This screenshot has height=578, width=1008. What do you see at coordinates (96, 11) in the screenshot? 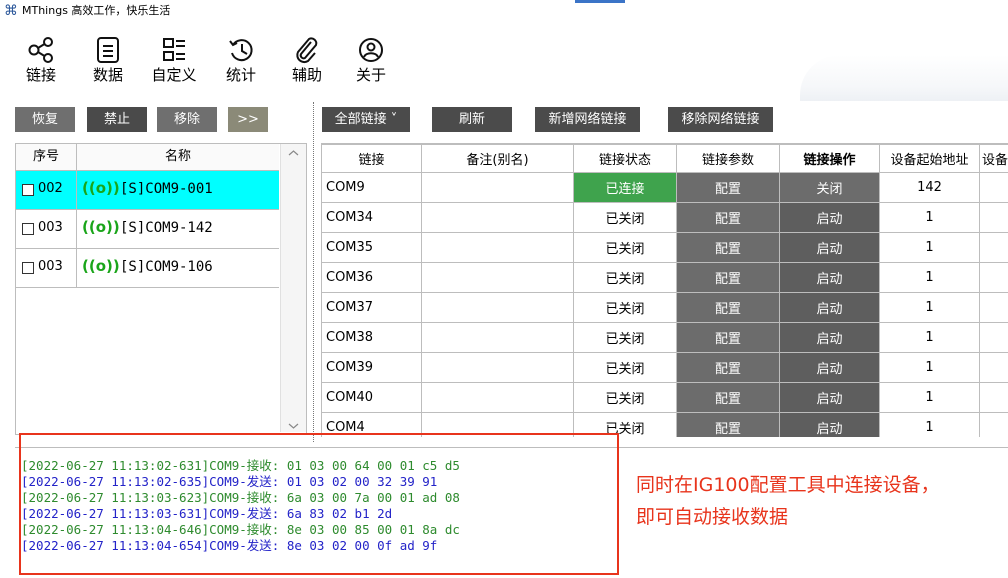
I see `window-title: MThings 高效工作，快乐生活` at bounding box center [96, 11].